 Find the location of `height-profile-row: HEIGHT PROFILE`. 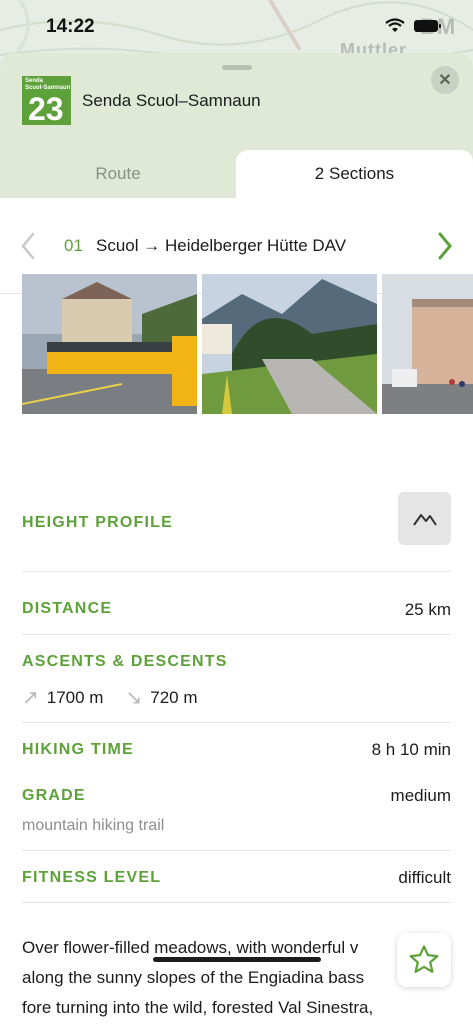

height-profile-row: HEIGHT PROFILE is located at coordinates (236, 531).